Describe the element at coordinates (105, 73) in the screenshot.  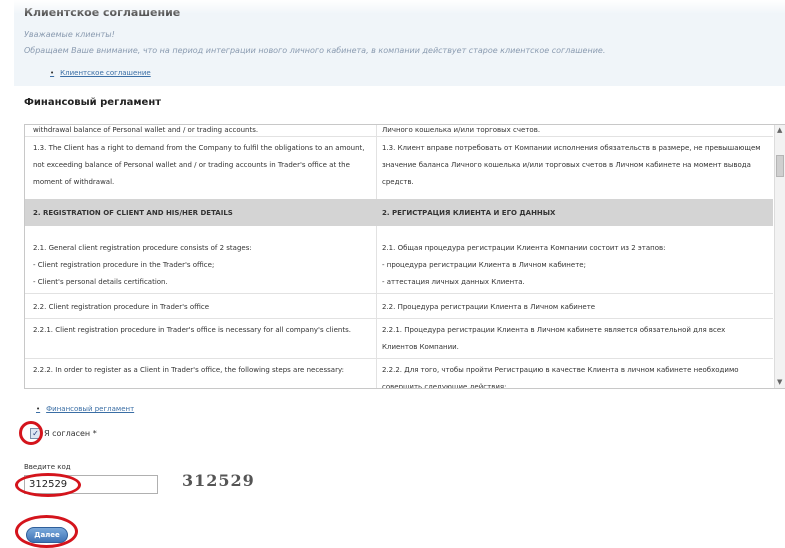
I see `client-agreement-link-label: Клиентское соглашение` at that location.